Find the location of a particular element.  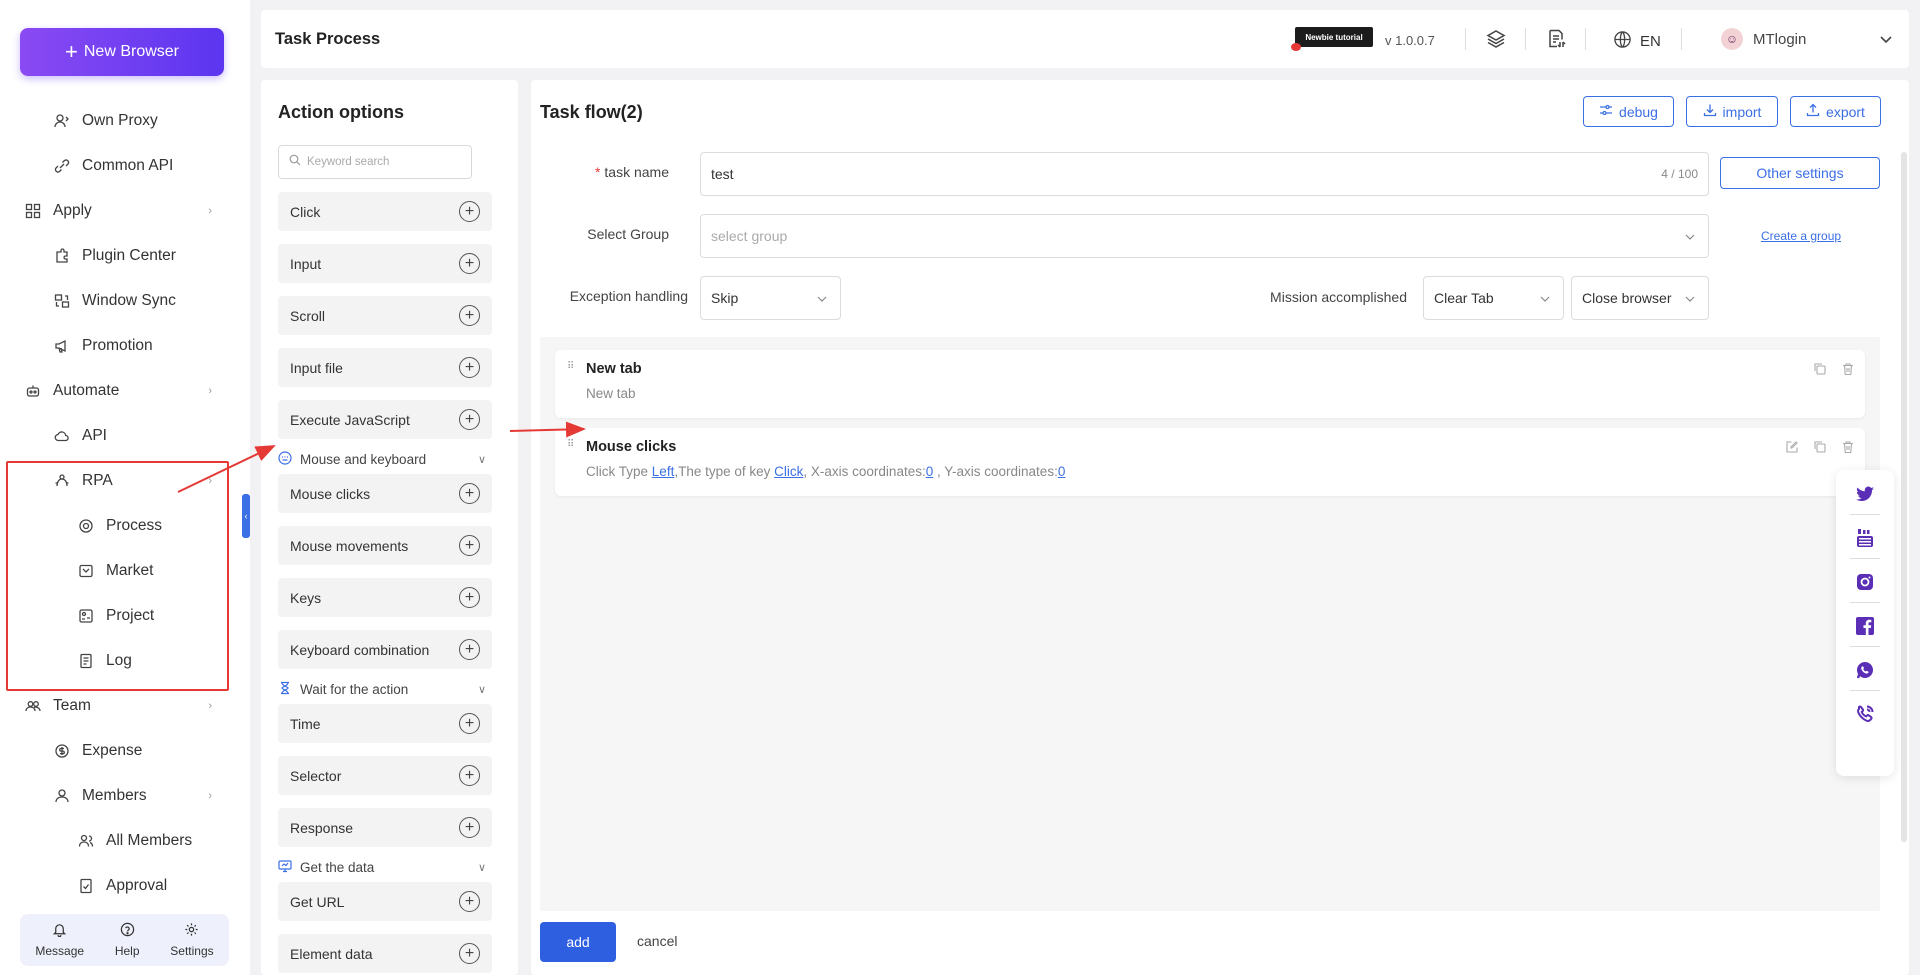

sidebar-item-approval: Approval is located at coordinates (125, 885).